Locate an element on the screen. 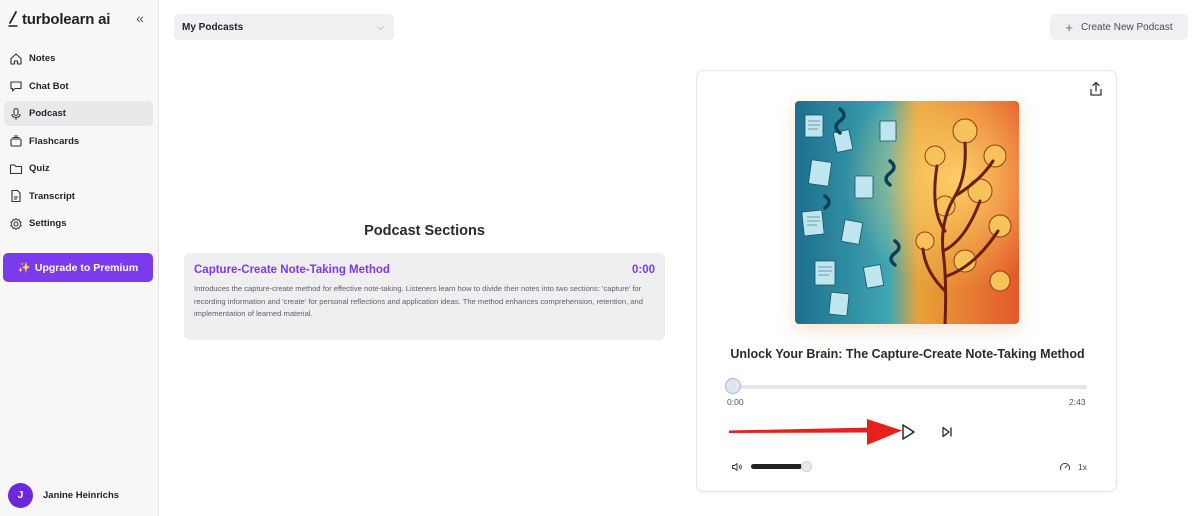 This screenshot has height=516, width=1200. sidebar-item-transcript: Transcript is located at coordinates (78, 196).